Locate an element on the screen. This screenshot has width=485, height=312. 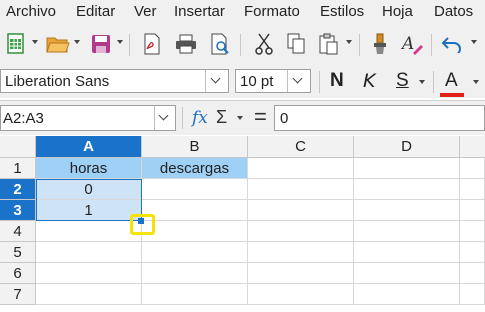
print-icon is located at coordinates (186, 44).